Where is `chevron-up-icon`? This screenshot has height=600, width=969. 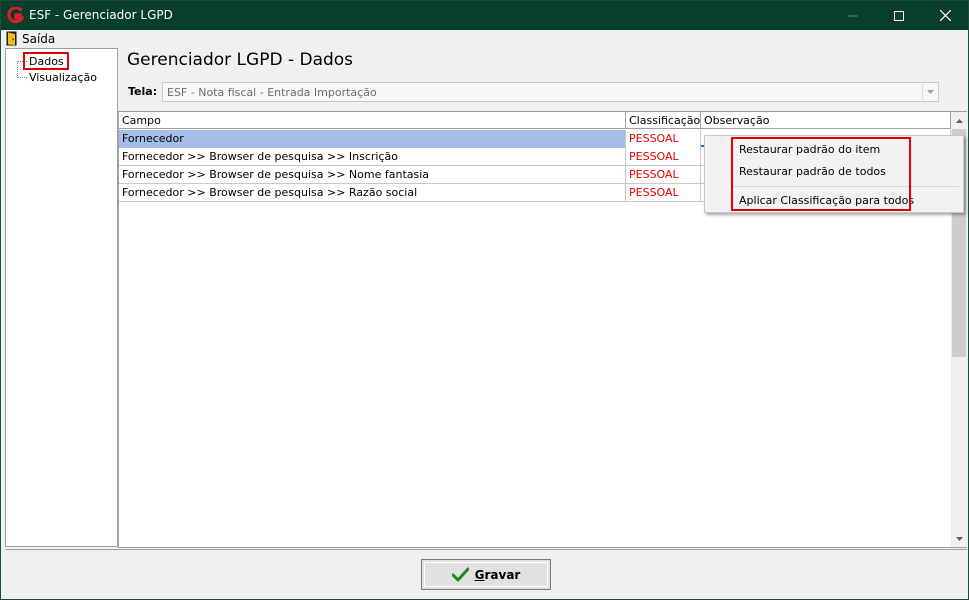
chevron-up-icon is located at coordinates (959, 120).